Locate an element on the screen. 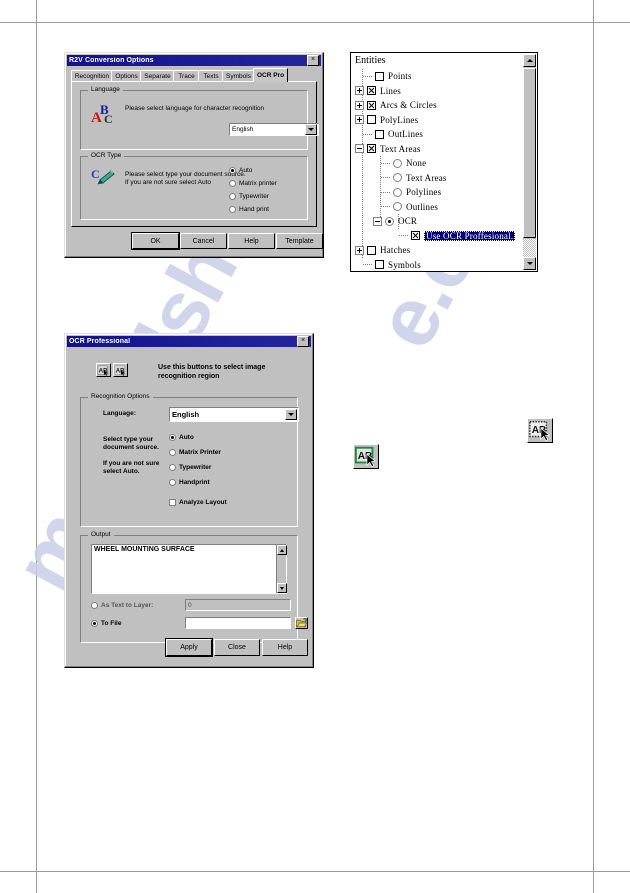  ocr-radio-auto: Auto is located at coordinates (181, 437).